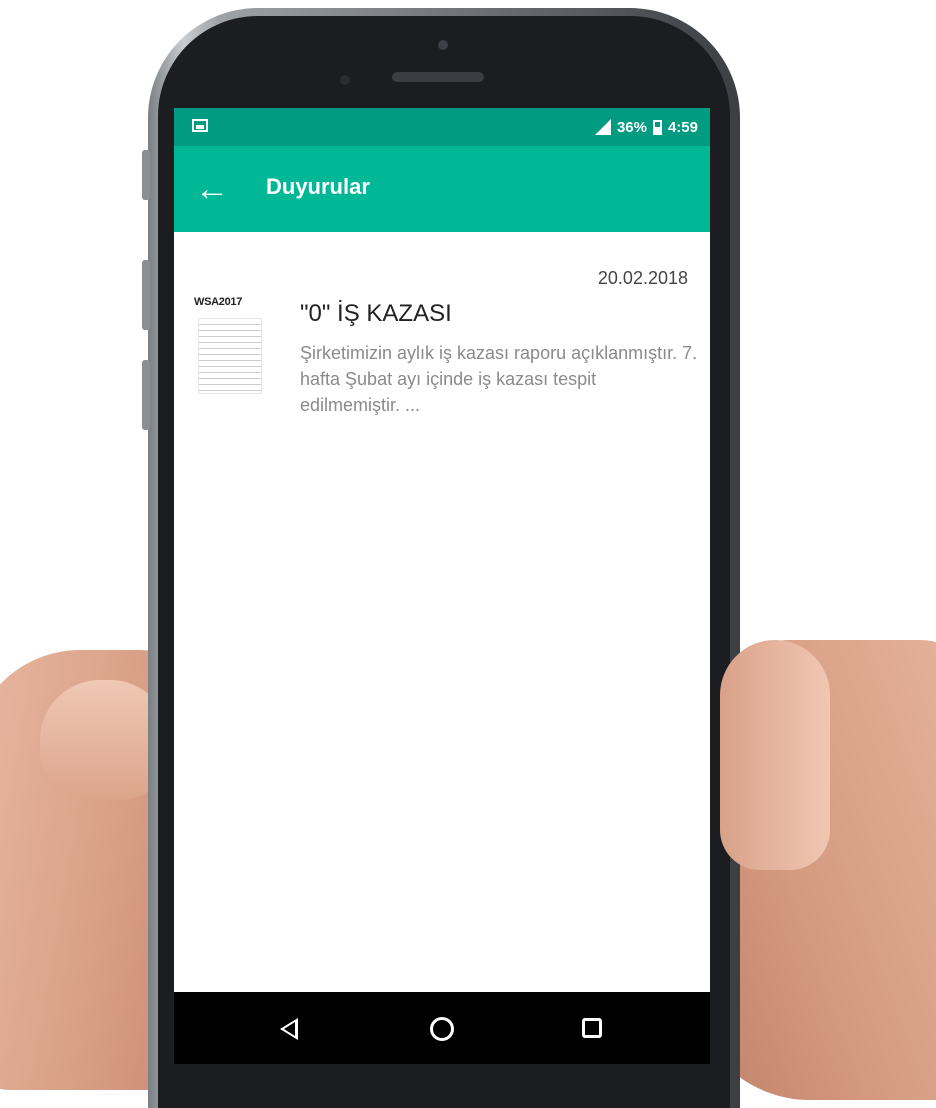  I want to click on navigation-bar, so click(442, 1028).